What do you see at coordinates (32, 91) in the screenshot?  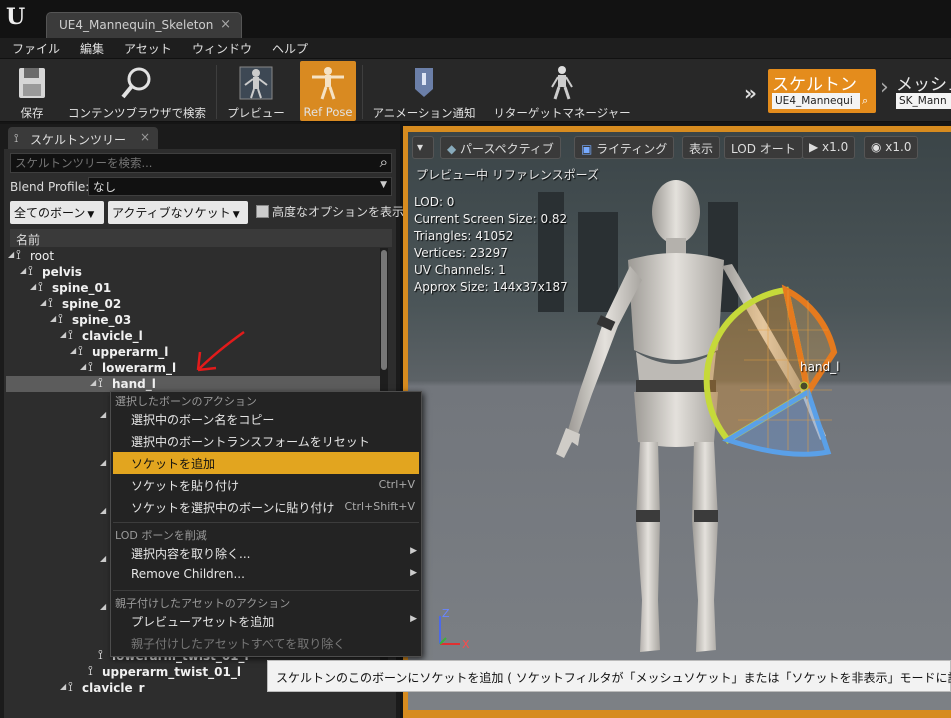 I see `save-button: 保存` at bounding box center [32, 91].